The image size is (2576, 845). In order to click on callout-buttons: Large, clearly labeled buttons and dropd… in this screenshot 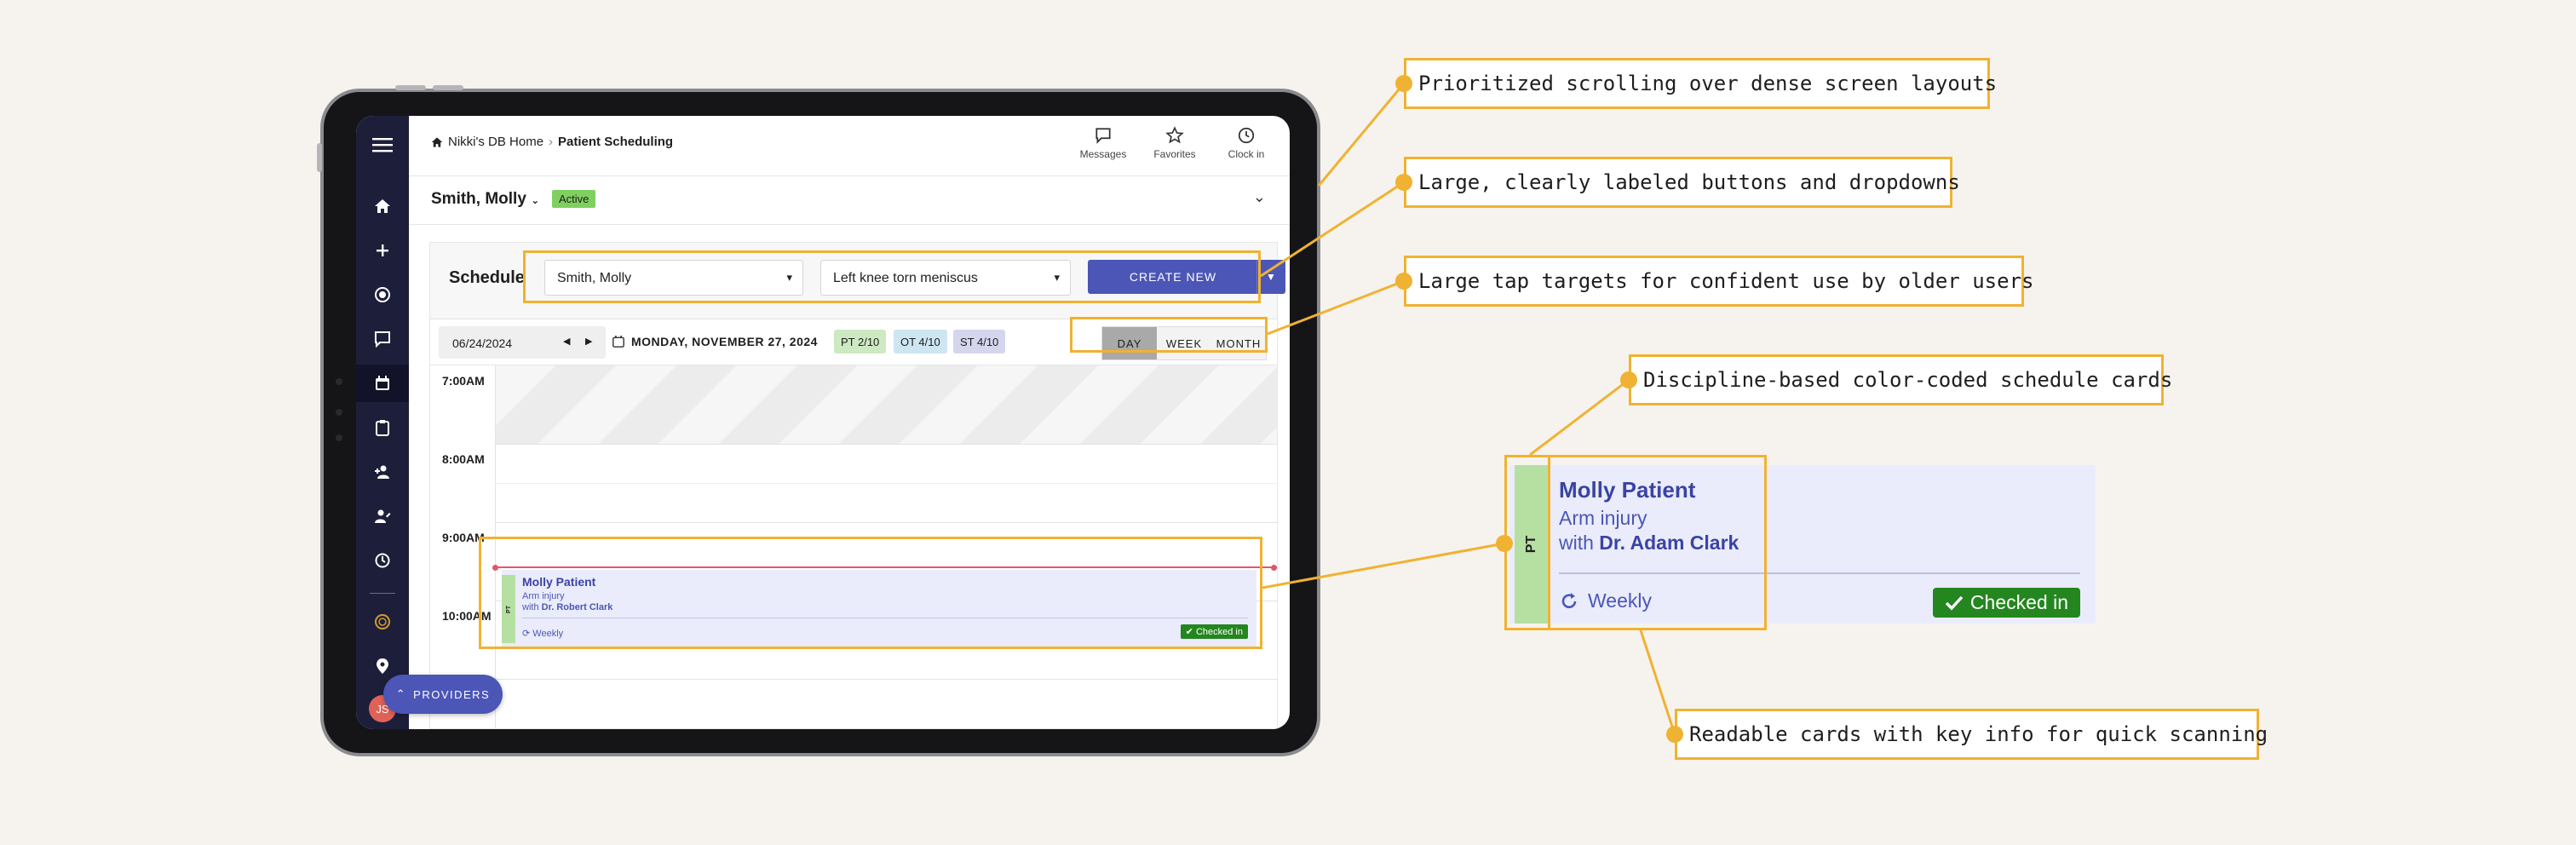, I will do `click(1682, 182)`.